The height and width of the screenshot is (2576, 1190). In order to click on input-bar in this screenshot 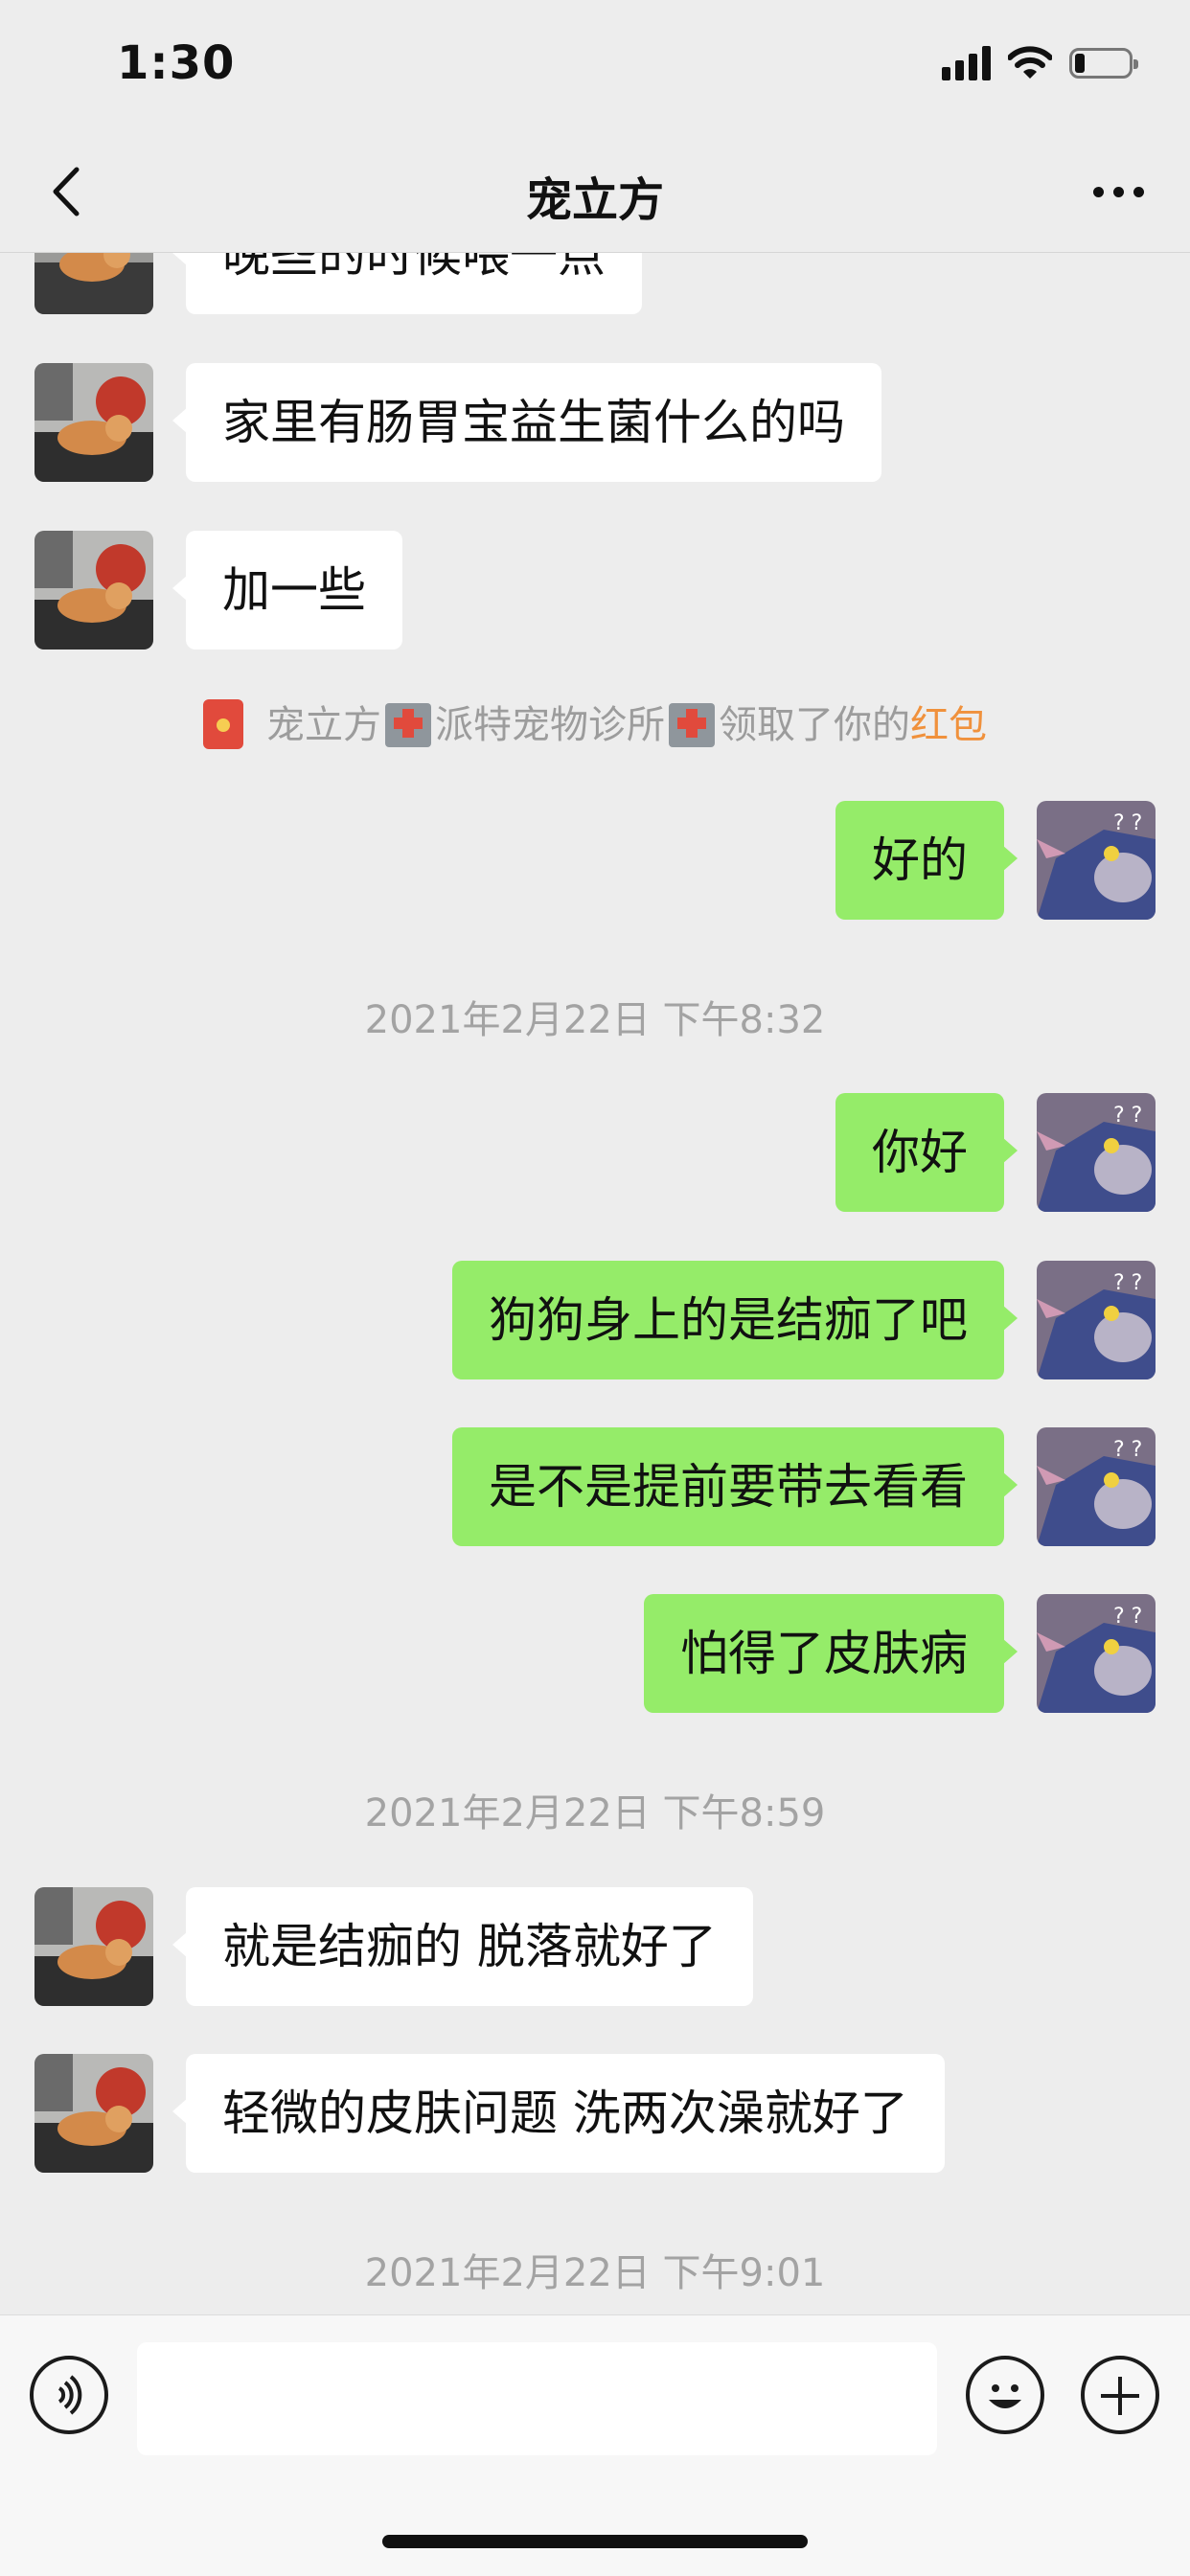, I will do `click(595, 2445)`.